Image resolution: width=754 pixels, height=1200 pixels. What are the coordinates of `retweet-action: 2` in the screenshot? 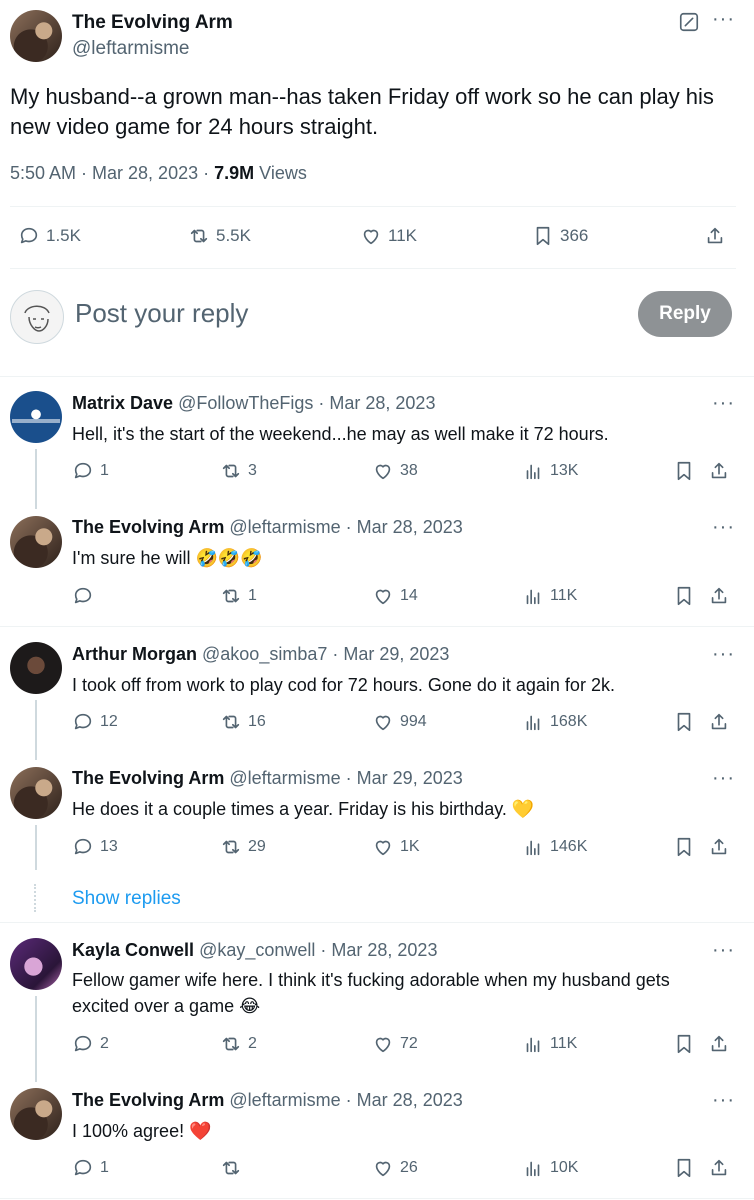 It's located at (238, 1044).